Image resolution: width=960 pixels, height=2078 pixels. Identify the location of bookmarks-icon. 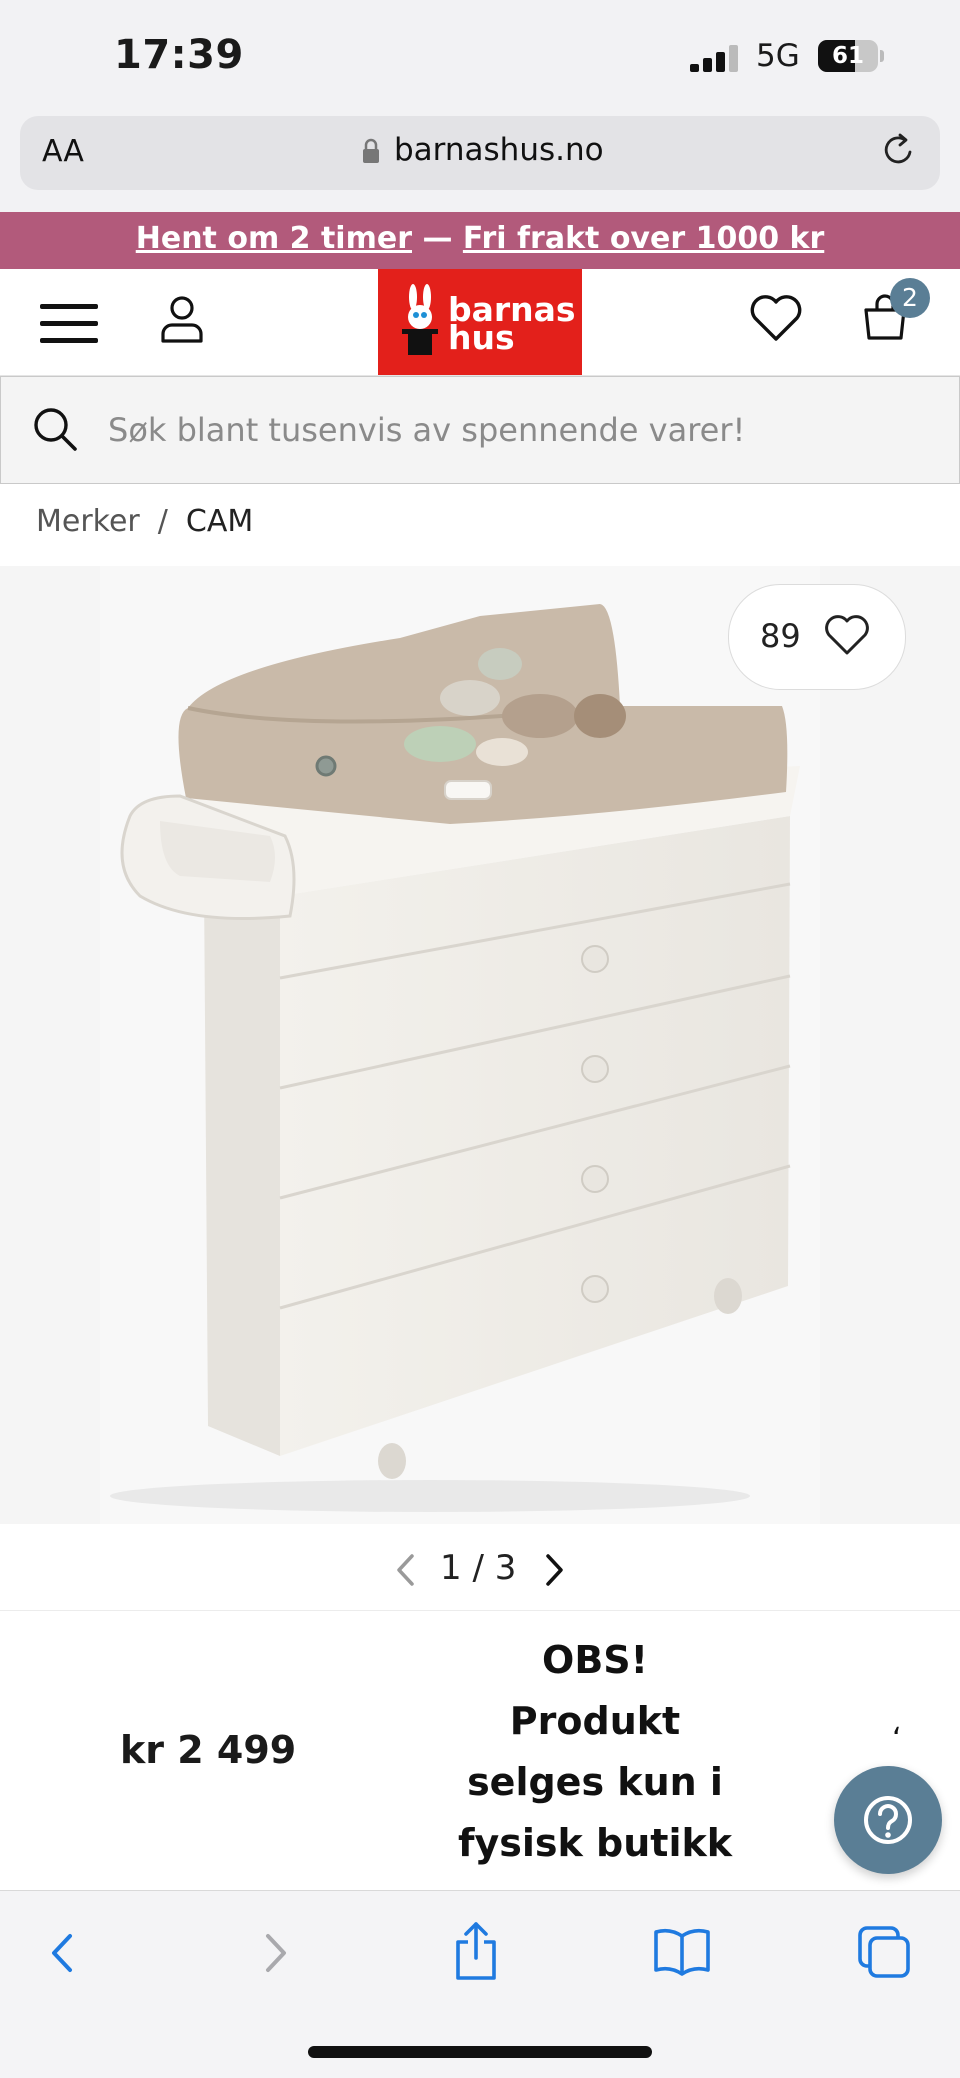
(682, 1951).